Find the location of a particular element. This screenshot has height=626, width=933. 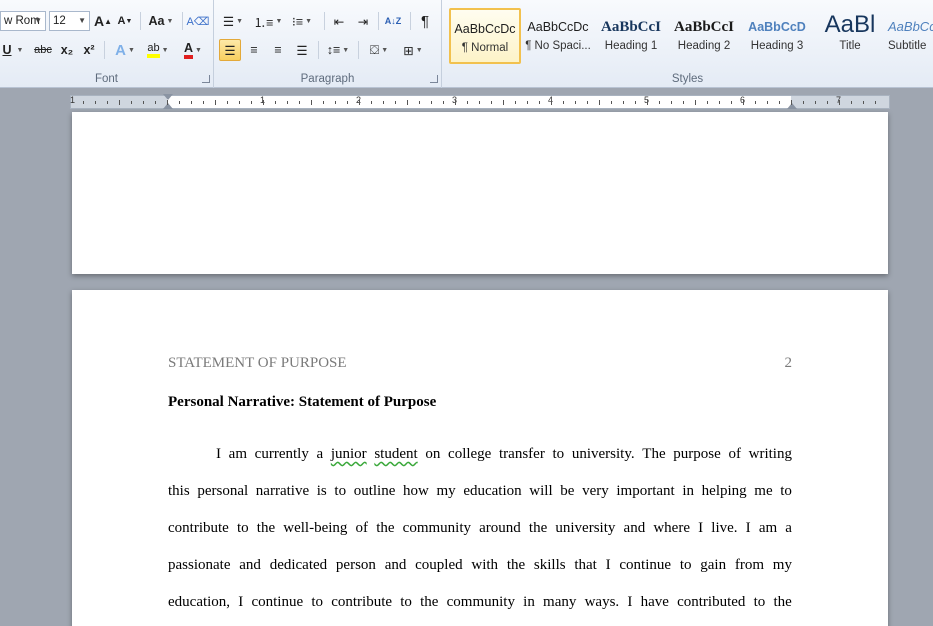

word: college is located at coordinates (470, 454).